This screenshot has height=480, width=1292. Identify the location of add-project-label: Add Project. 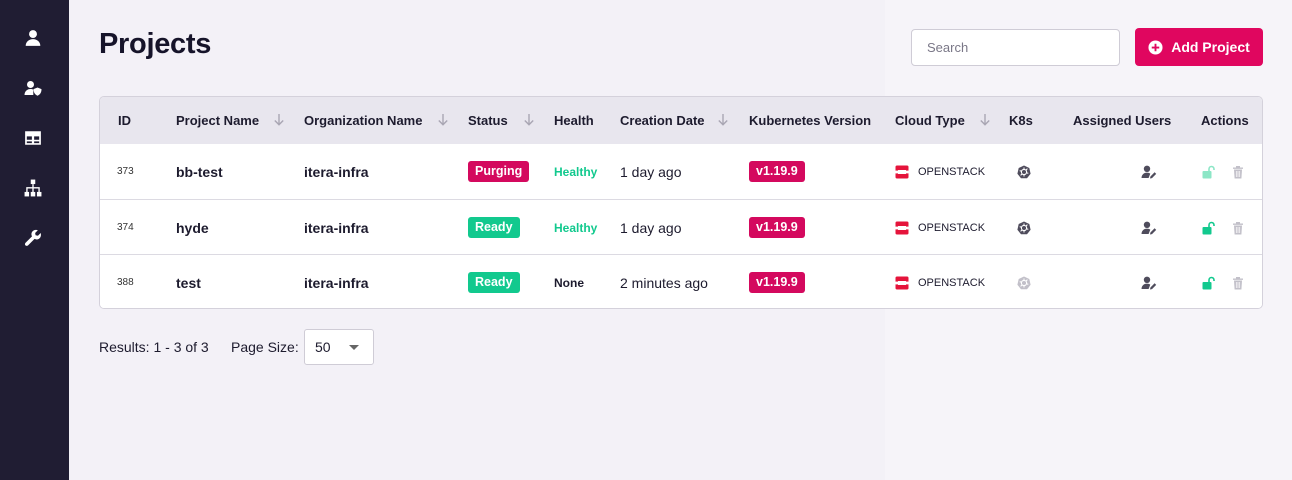
(1210, 47).